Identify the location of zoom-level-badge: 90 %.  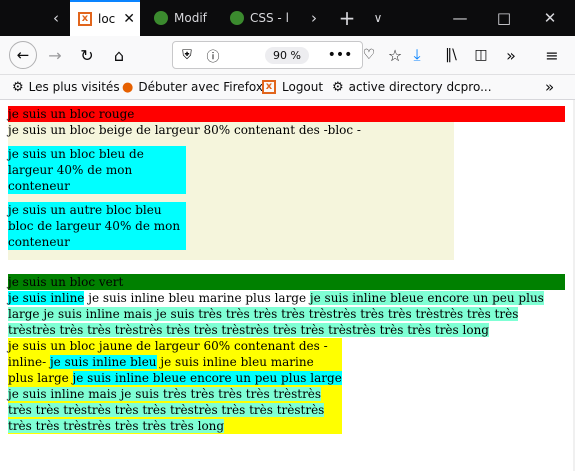
(287, 55).